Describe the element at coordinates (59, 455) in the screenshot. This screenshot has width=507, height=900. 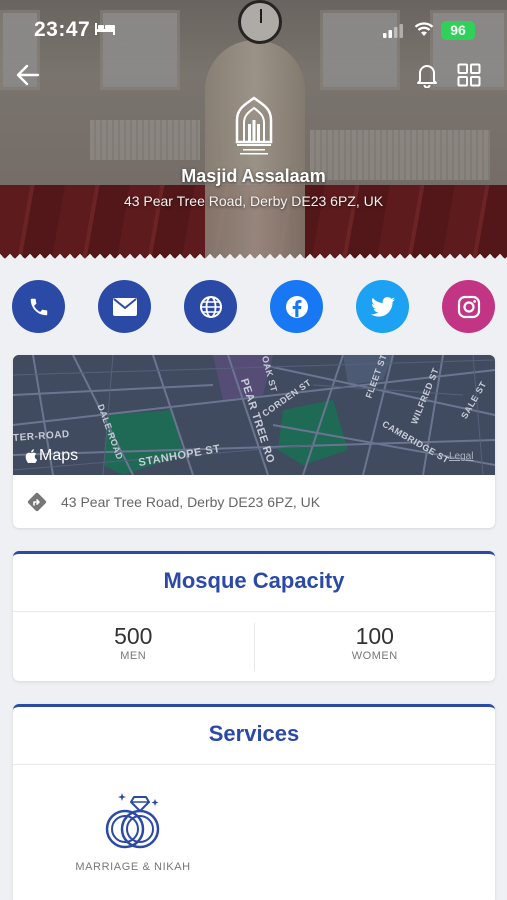
I see `maps-label: Maps` at that location.